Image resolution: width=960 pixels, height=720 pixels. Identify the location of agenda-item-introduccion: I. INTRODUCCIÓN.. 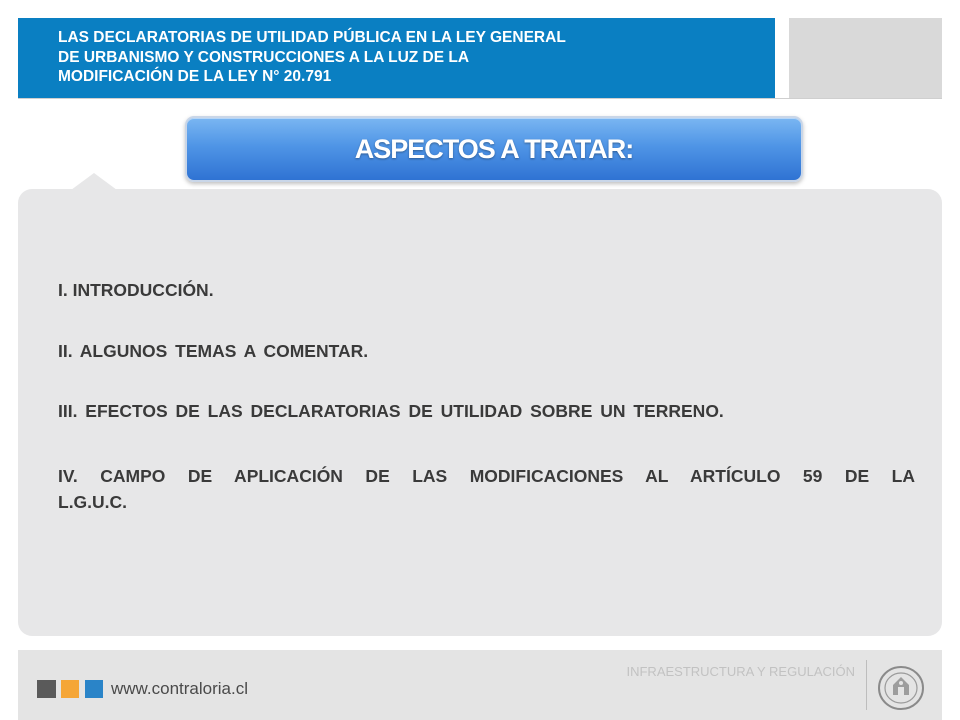
(136, 290).